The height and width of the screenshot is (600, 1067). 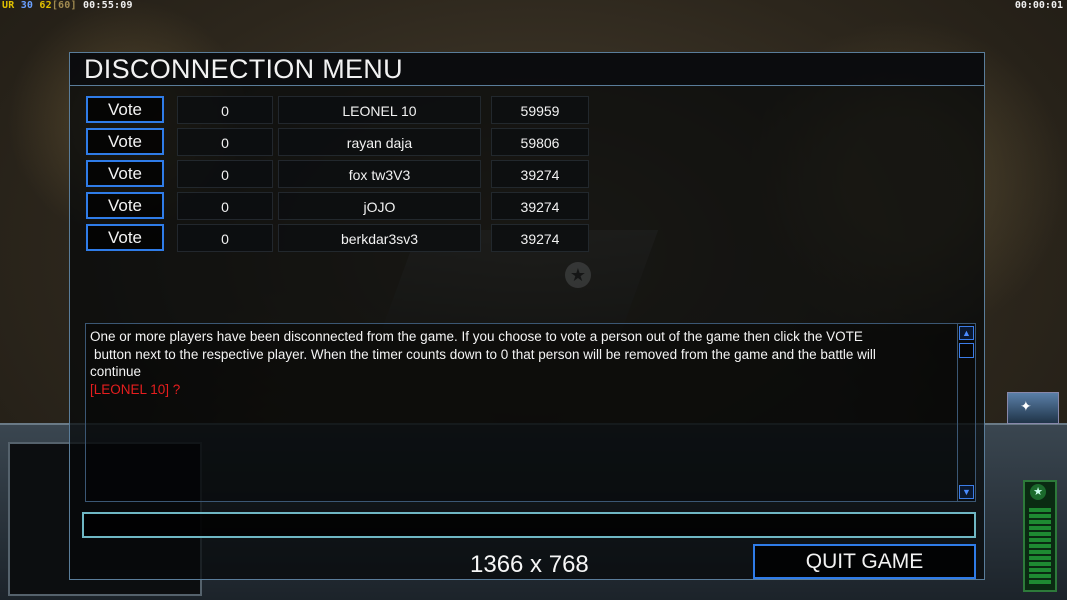 What do you see at coordinates (864, 561) in the screenshot?
I see `quit-game-button: QUIT GAME` at bounding box center [864, 561].